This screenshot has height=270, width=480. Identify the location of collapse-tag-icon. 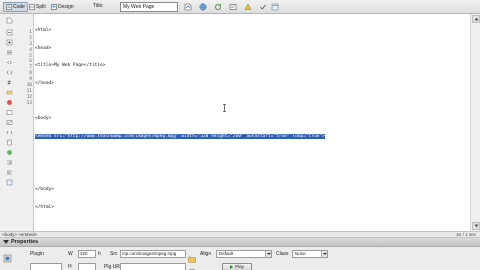
(9, 32).